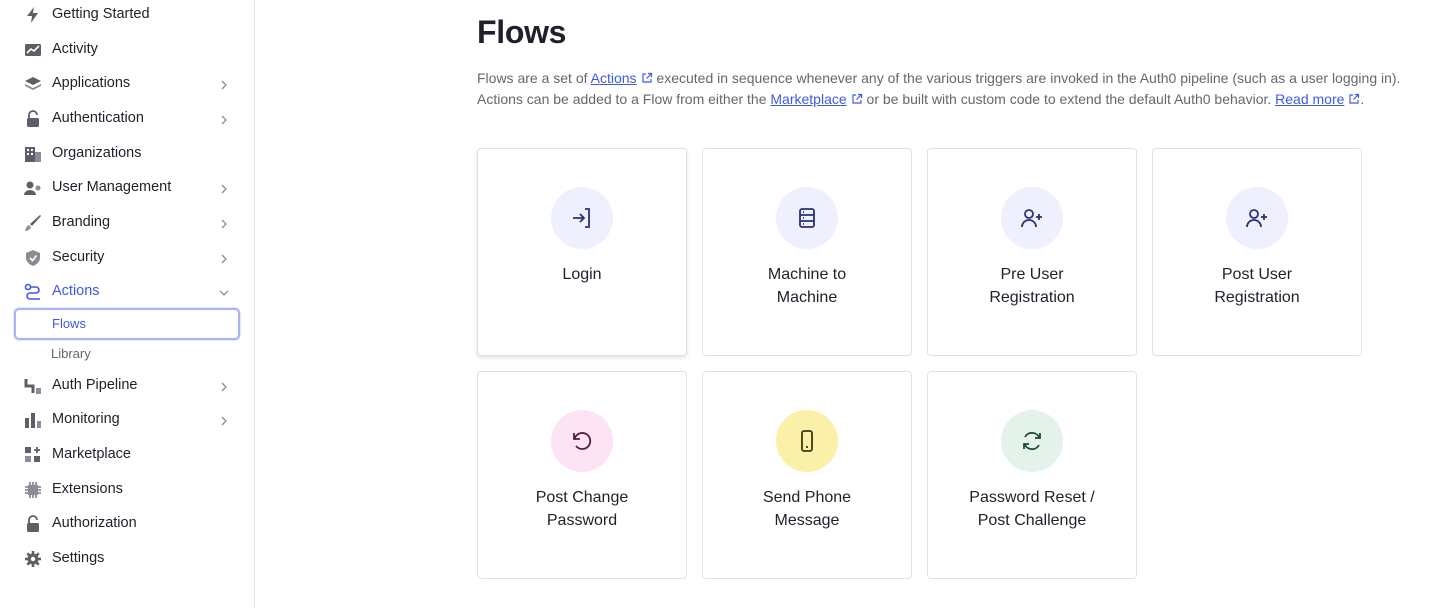  I want to click on actions-icon, so click(33, 292).